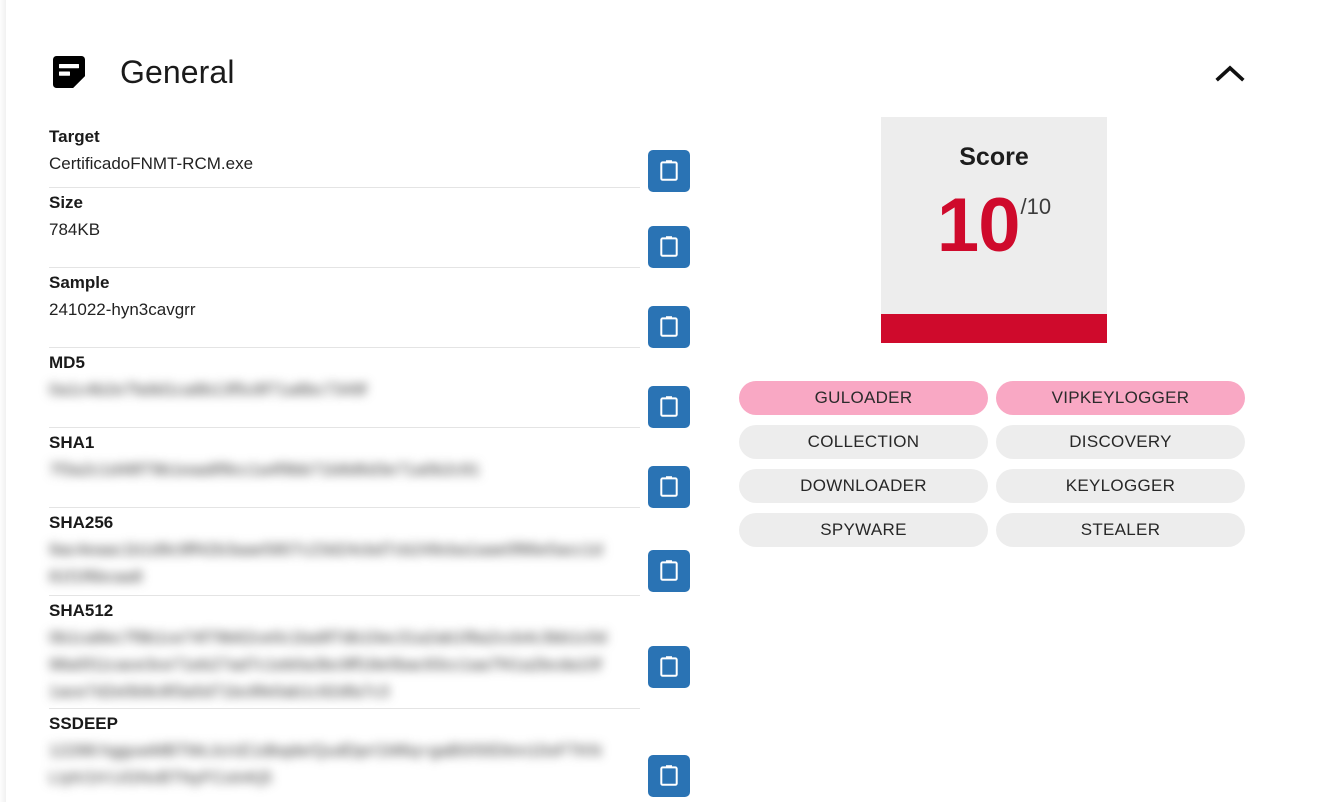  I want to click on score-card: Score 10 /10, so click(994, 230).